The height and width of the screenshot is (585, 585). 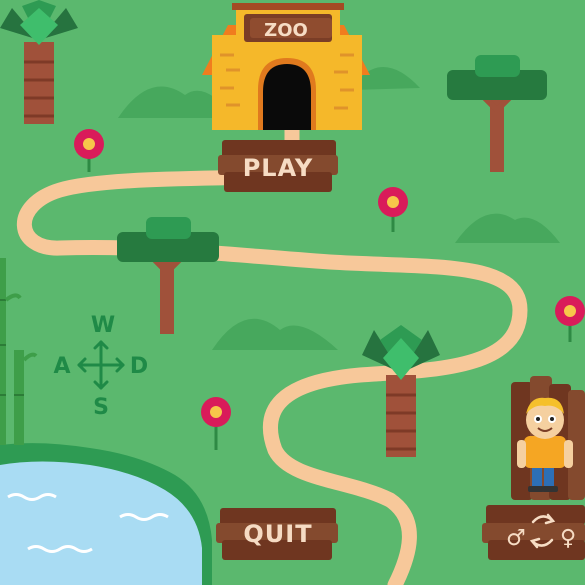 I want to click on control-left-key: A, so click(x=61, y=366).